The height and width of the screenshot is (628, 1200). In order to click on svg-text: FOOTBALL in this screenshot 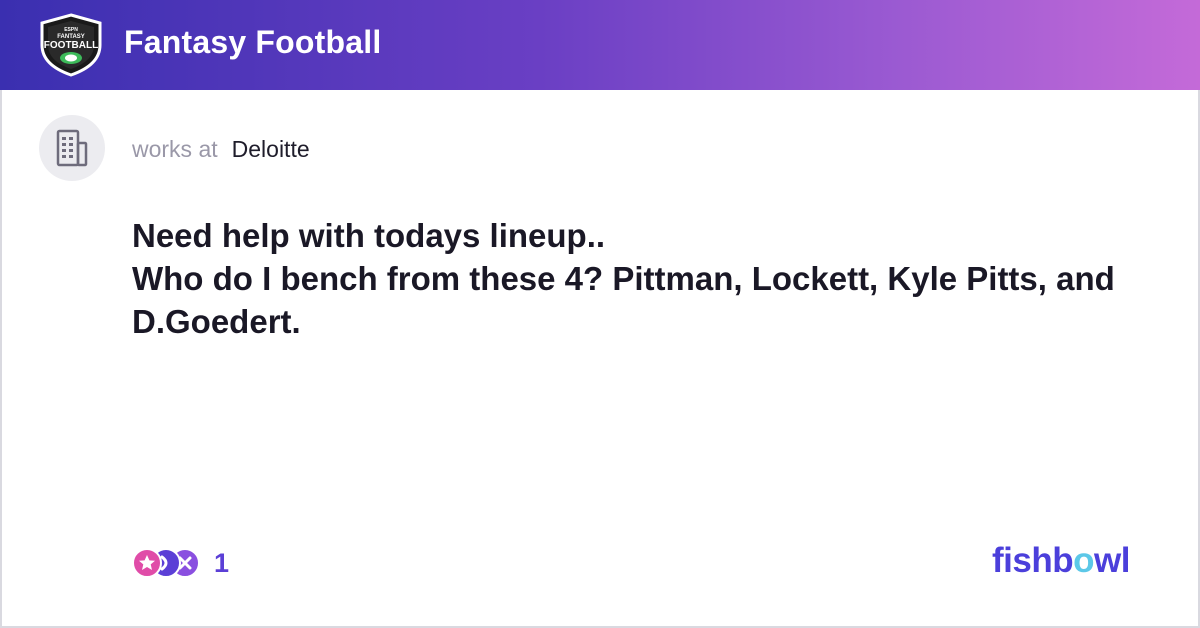, I will do `click(71, 45)`.